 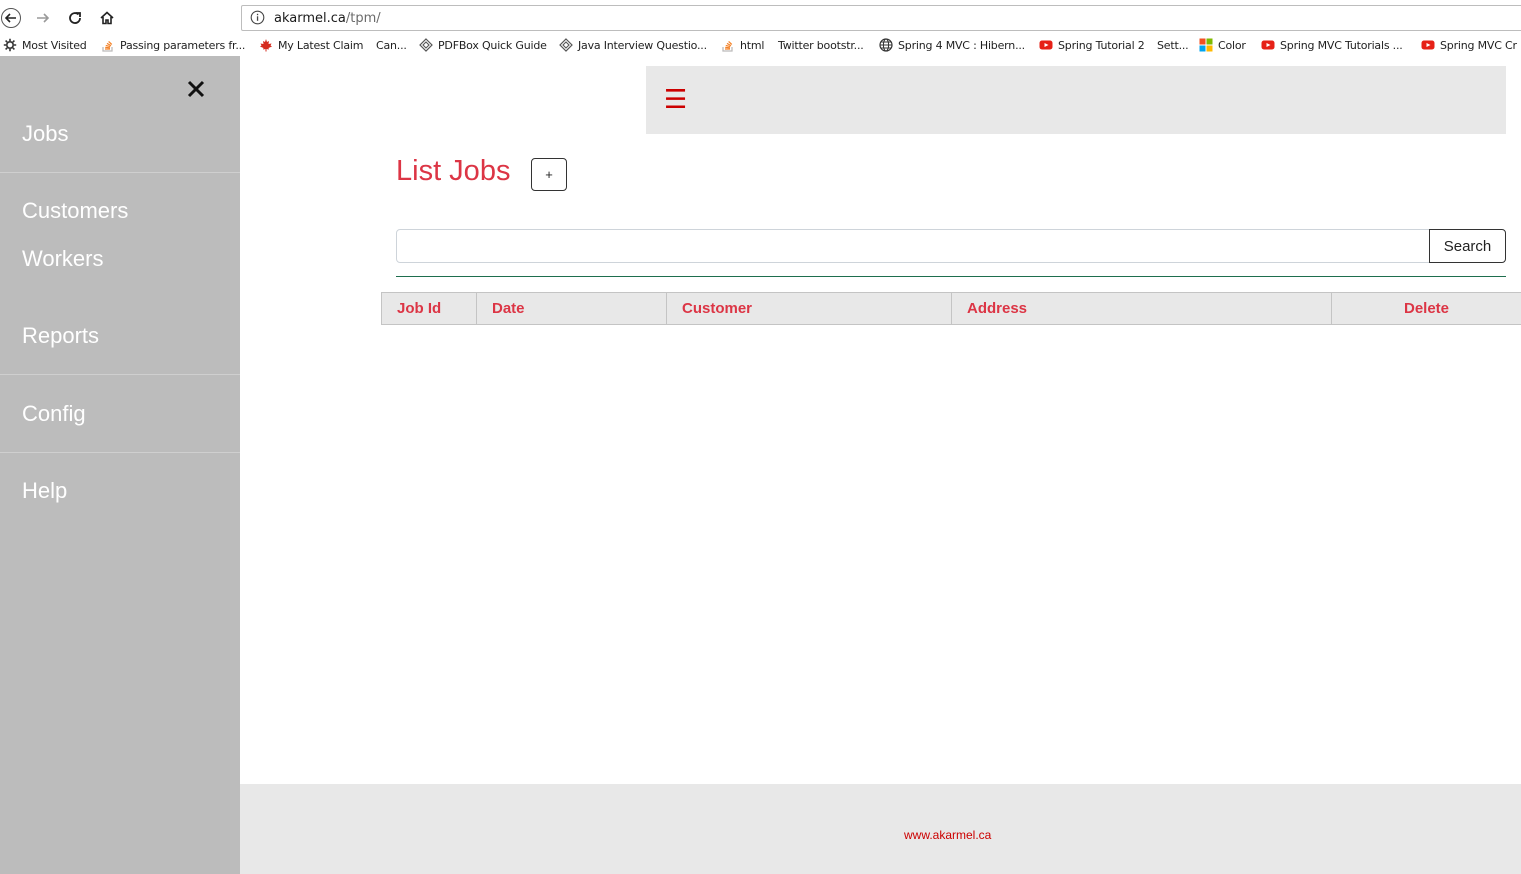 I want to click on home-icon, so click(x=107, y=18).